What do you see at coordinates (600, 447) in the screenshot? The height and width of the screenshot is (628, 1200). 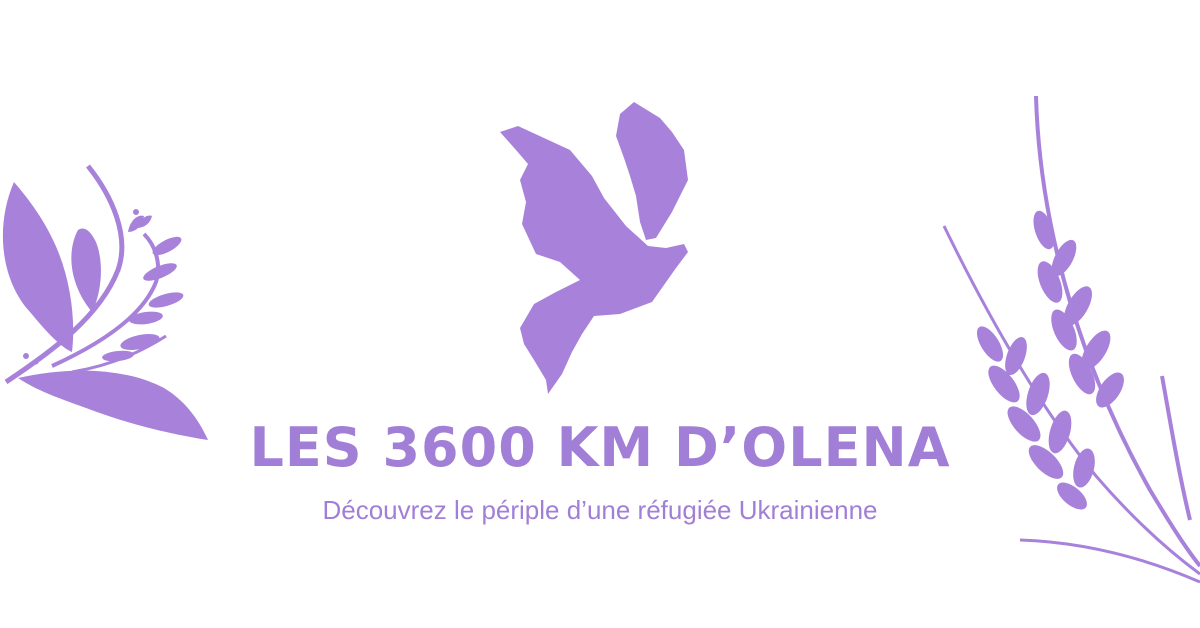 I see `banner-title: LES 3600 KM D’OLENA` at bounding box center [600, 447].